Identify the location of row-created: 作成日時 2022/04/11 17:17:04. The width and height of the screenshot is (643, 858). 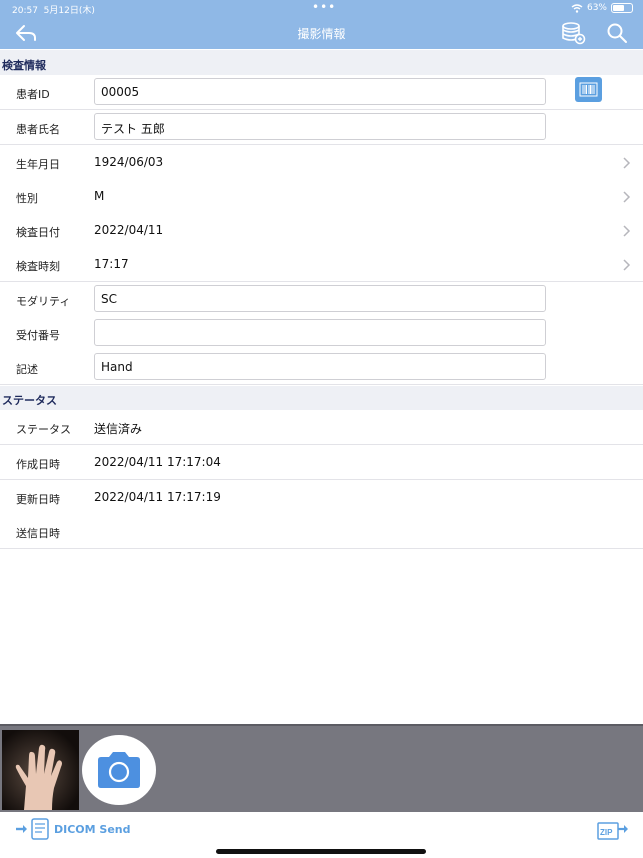
(321, 462).